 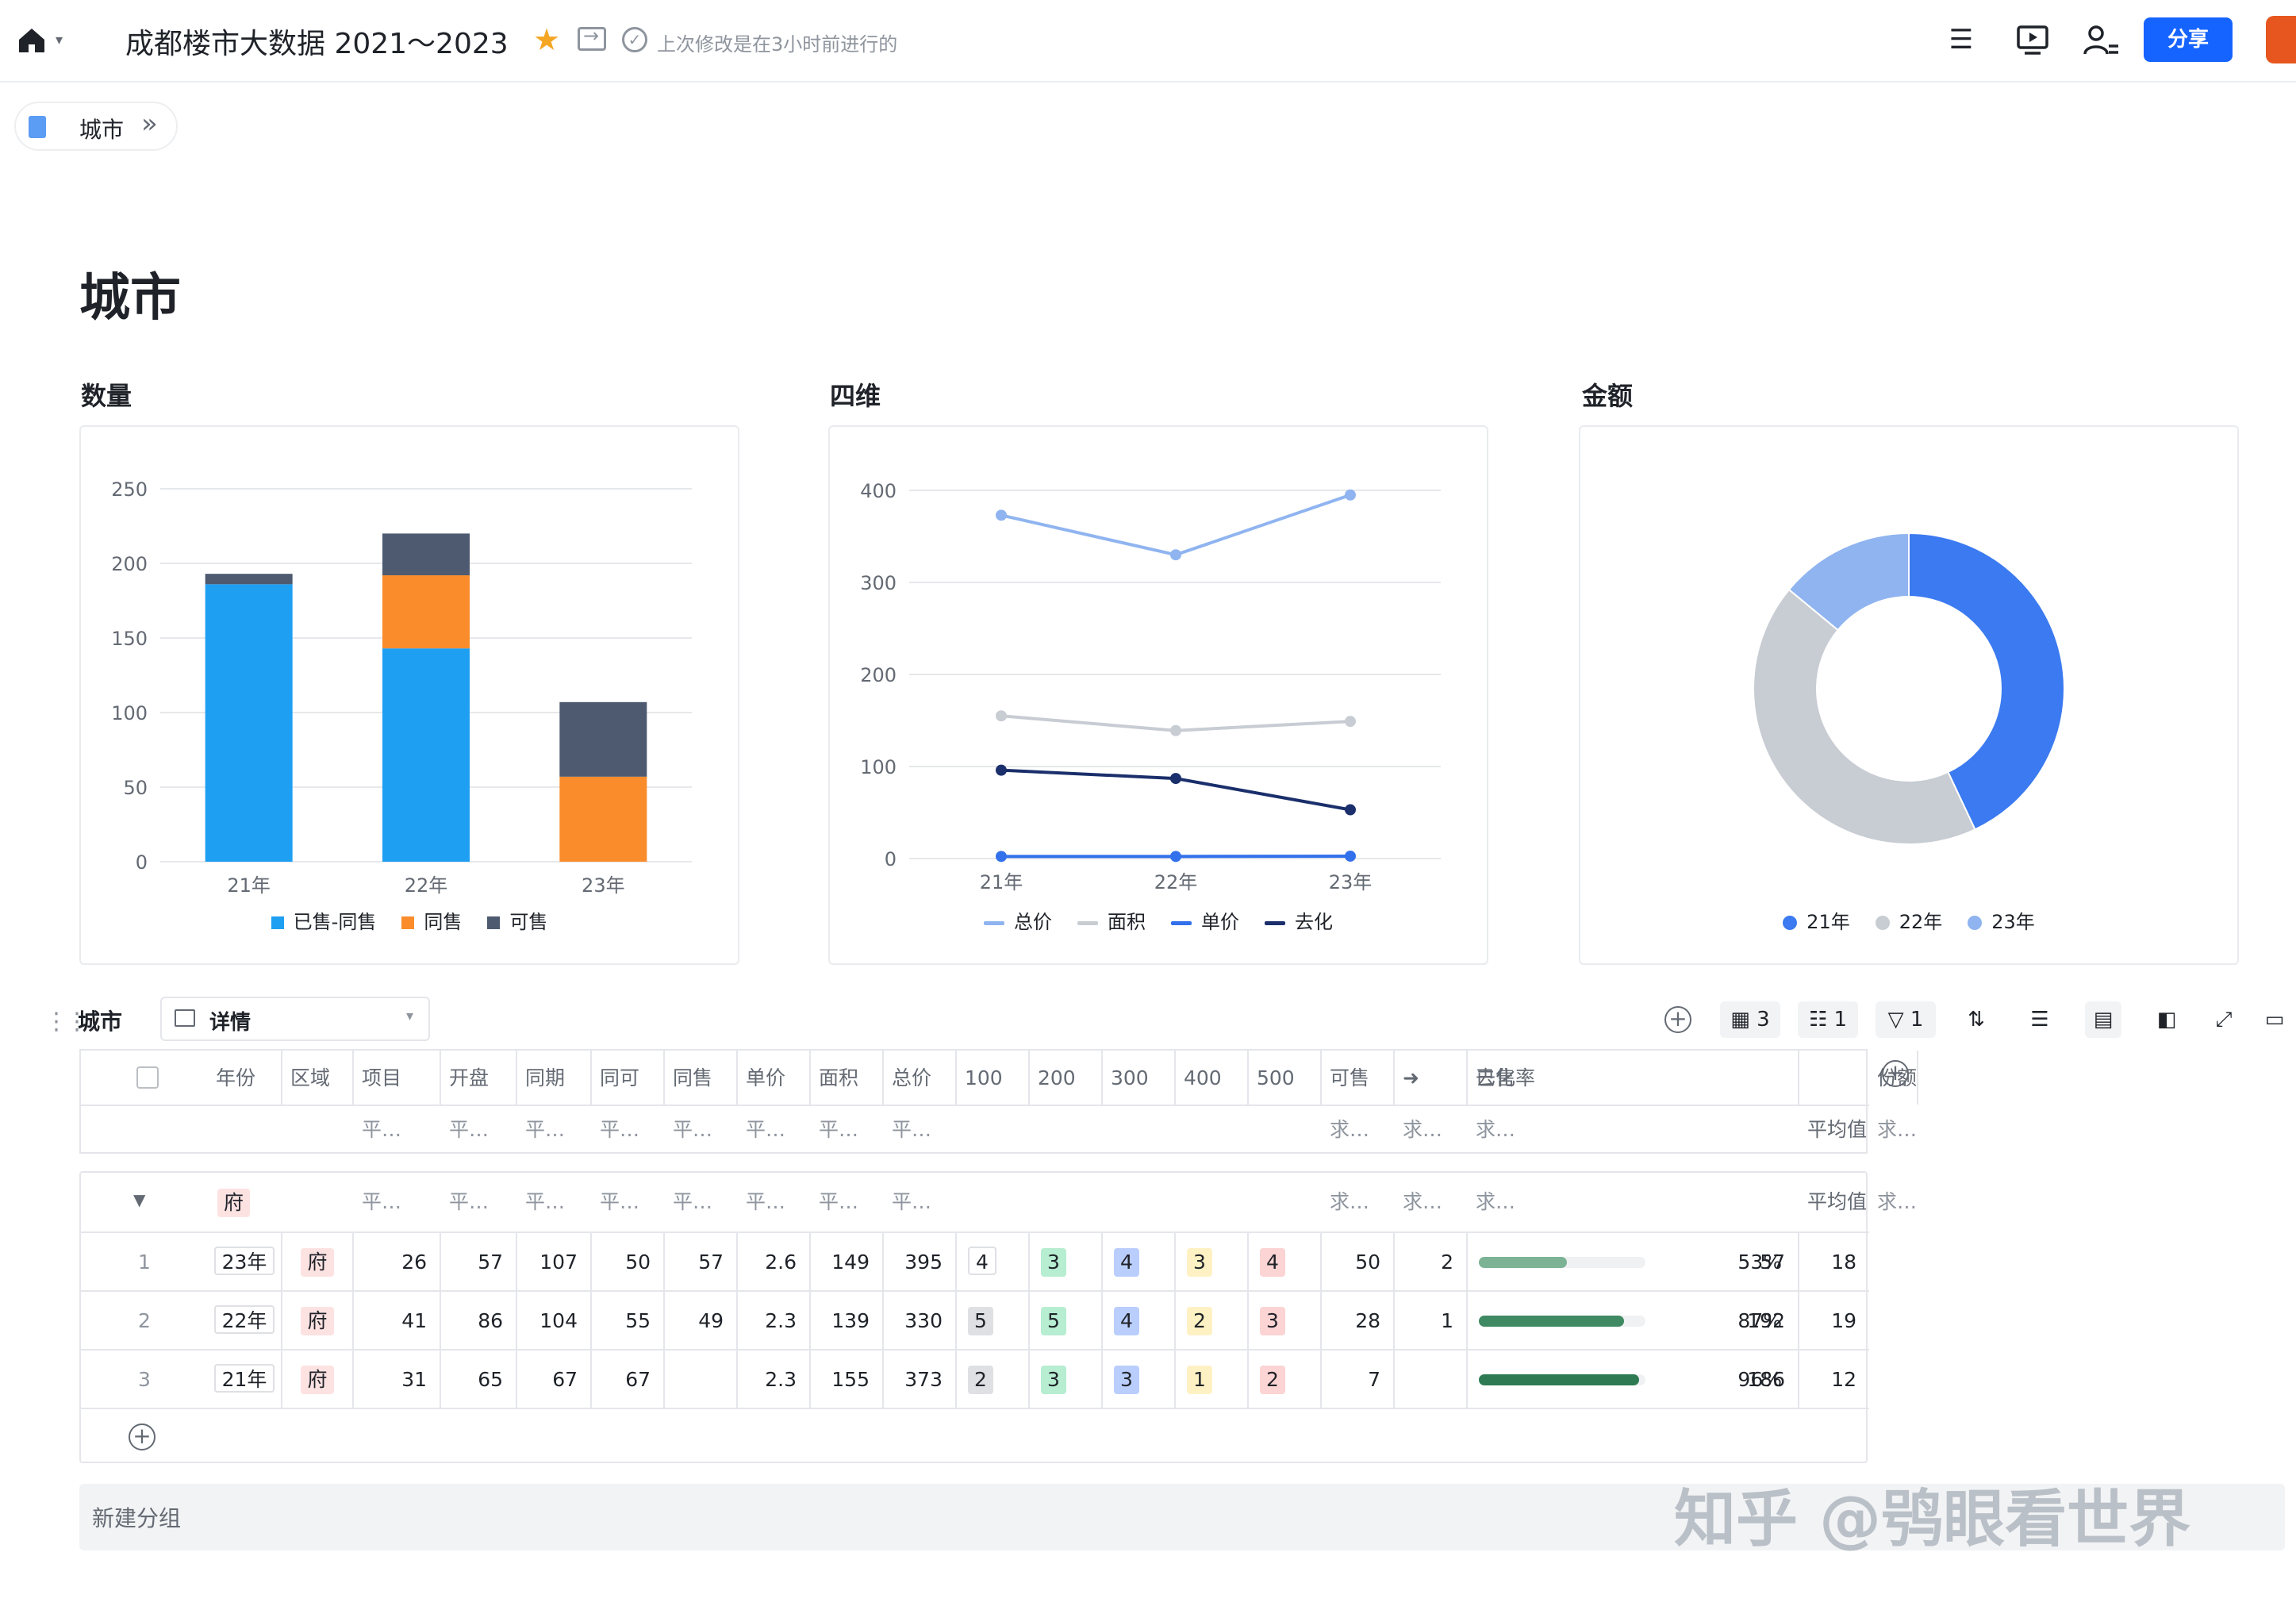 What do you see at coordinates (397, 1320) in the screenshot?
I see `number-cell: 41` at bounding box center [397, 1320].